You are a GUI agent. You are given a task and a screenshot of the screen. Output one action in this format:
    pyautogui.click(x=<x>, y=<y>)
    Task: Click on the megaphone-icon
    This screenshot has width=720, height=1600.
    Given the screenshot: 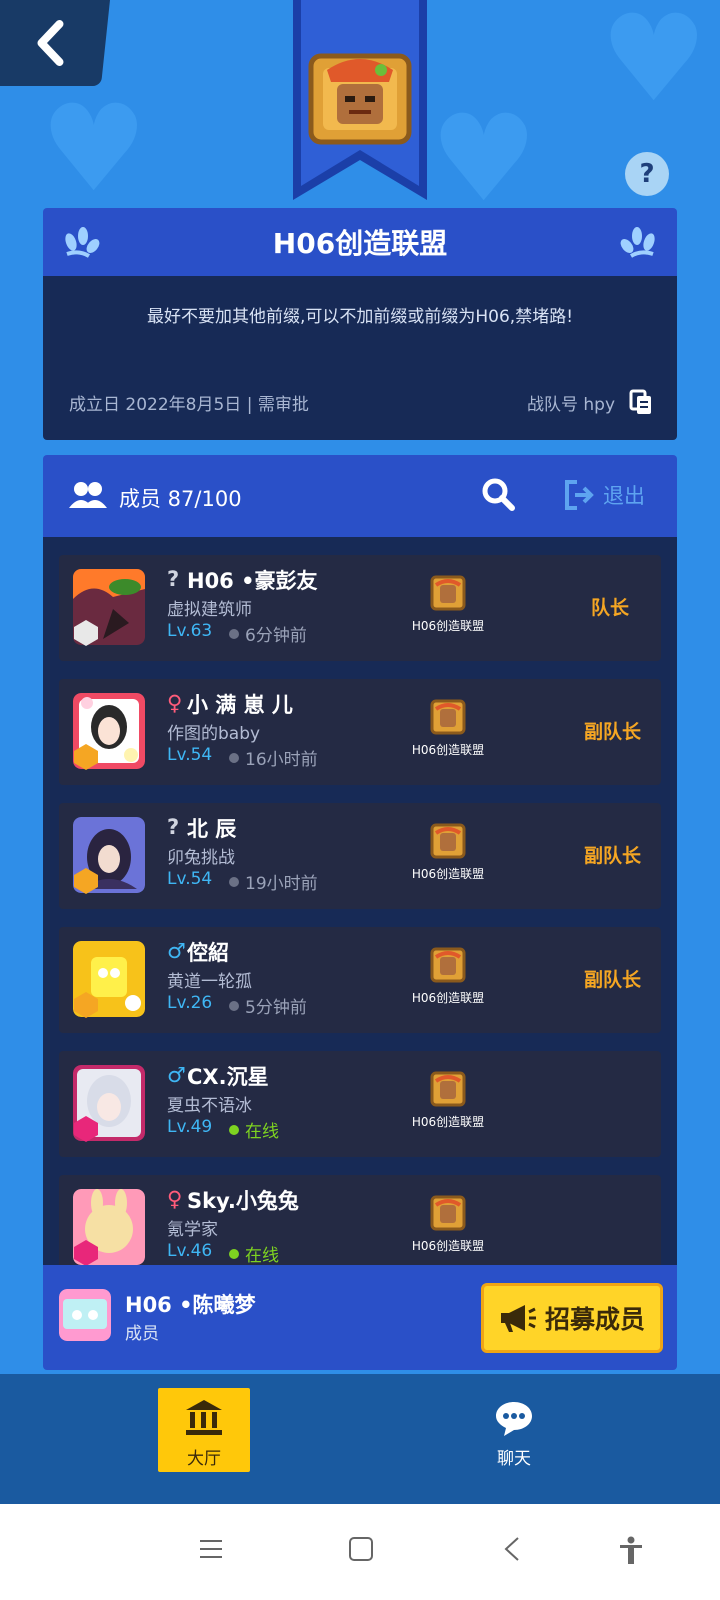 What is the action you would take?
    pyautogui.click(x=518, y=1318)
    